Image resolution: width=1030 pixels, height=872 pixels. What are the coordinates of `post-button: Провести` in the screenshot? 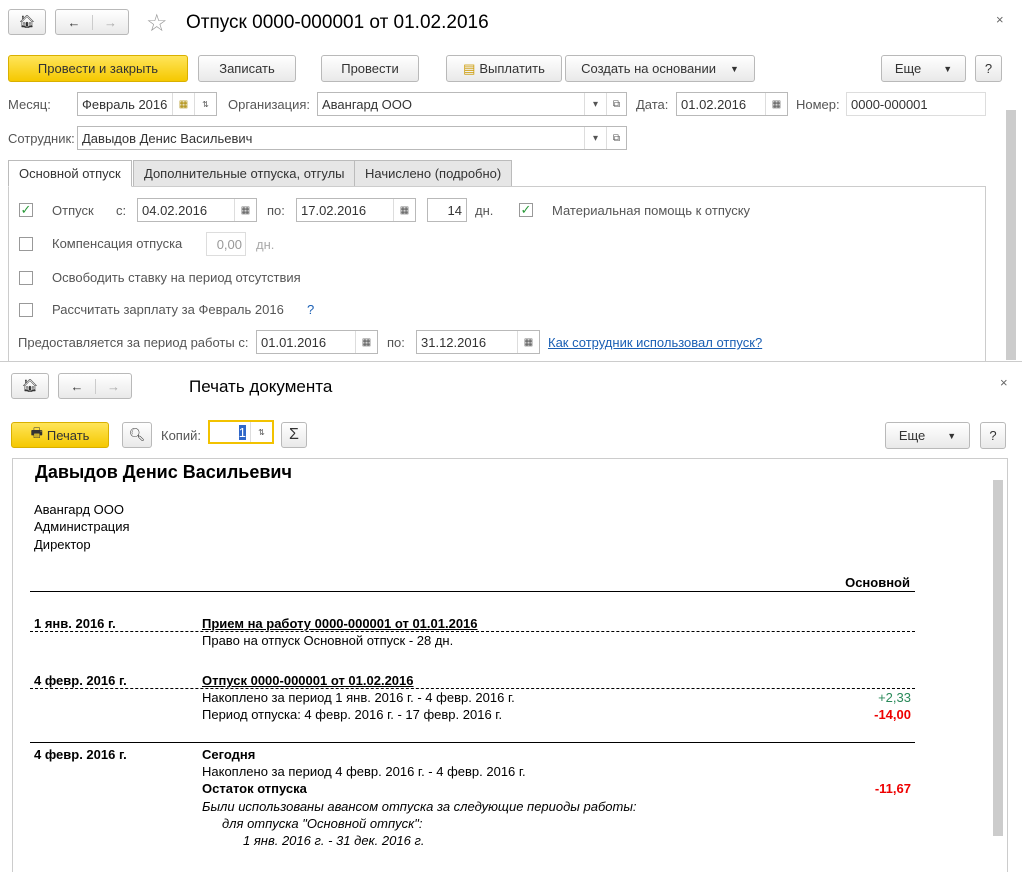 It's located at (370, 68).